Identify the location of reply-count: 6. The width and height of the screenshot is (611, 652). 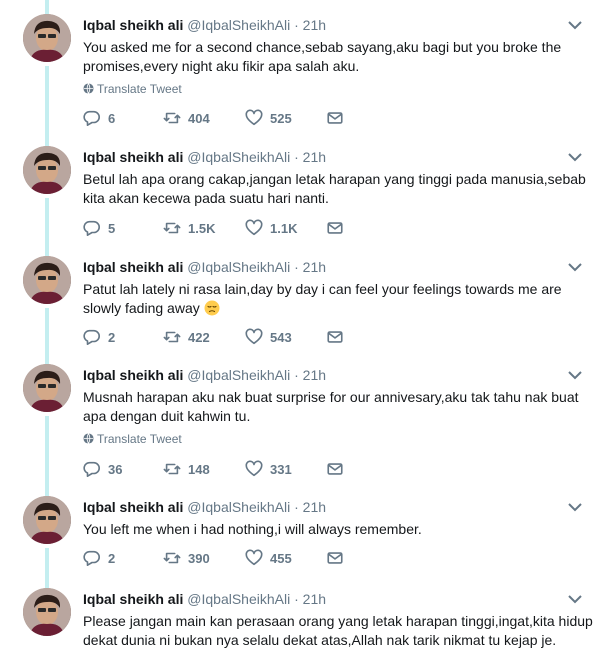
(112, 118).